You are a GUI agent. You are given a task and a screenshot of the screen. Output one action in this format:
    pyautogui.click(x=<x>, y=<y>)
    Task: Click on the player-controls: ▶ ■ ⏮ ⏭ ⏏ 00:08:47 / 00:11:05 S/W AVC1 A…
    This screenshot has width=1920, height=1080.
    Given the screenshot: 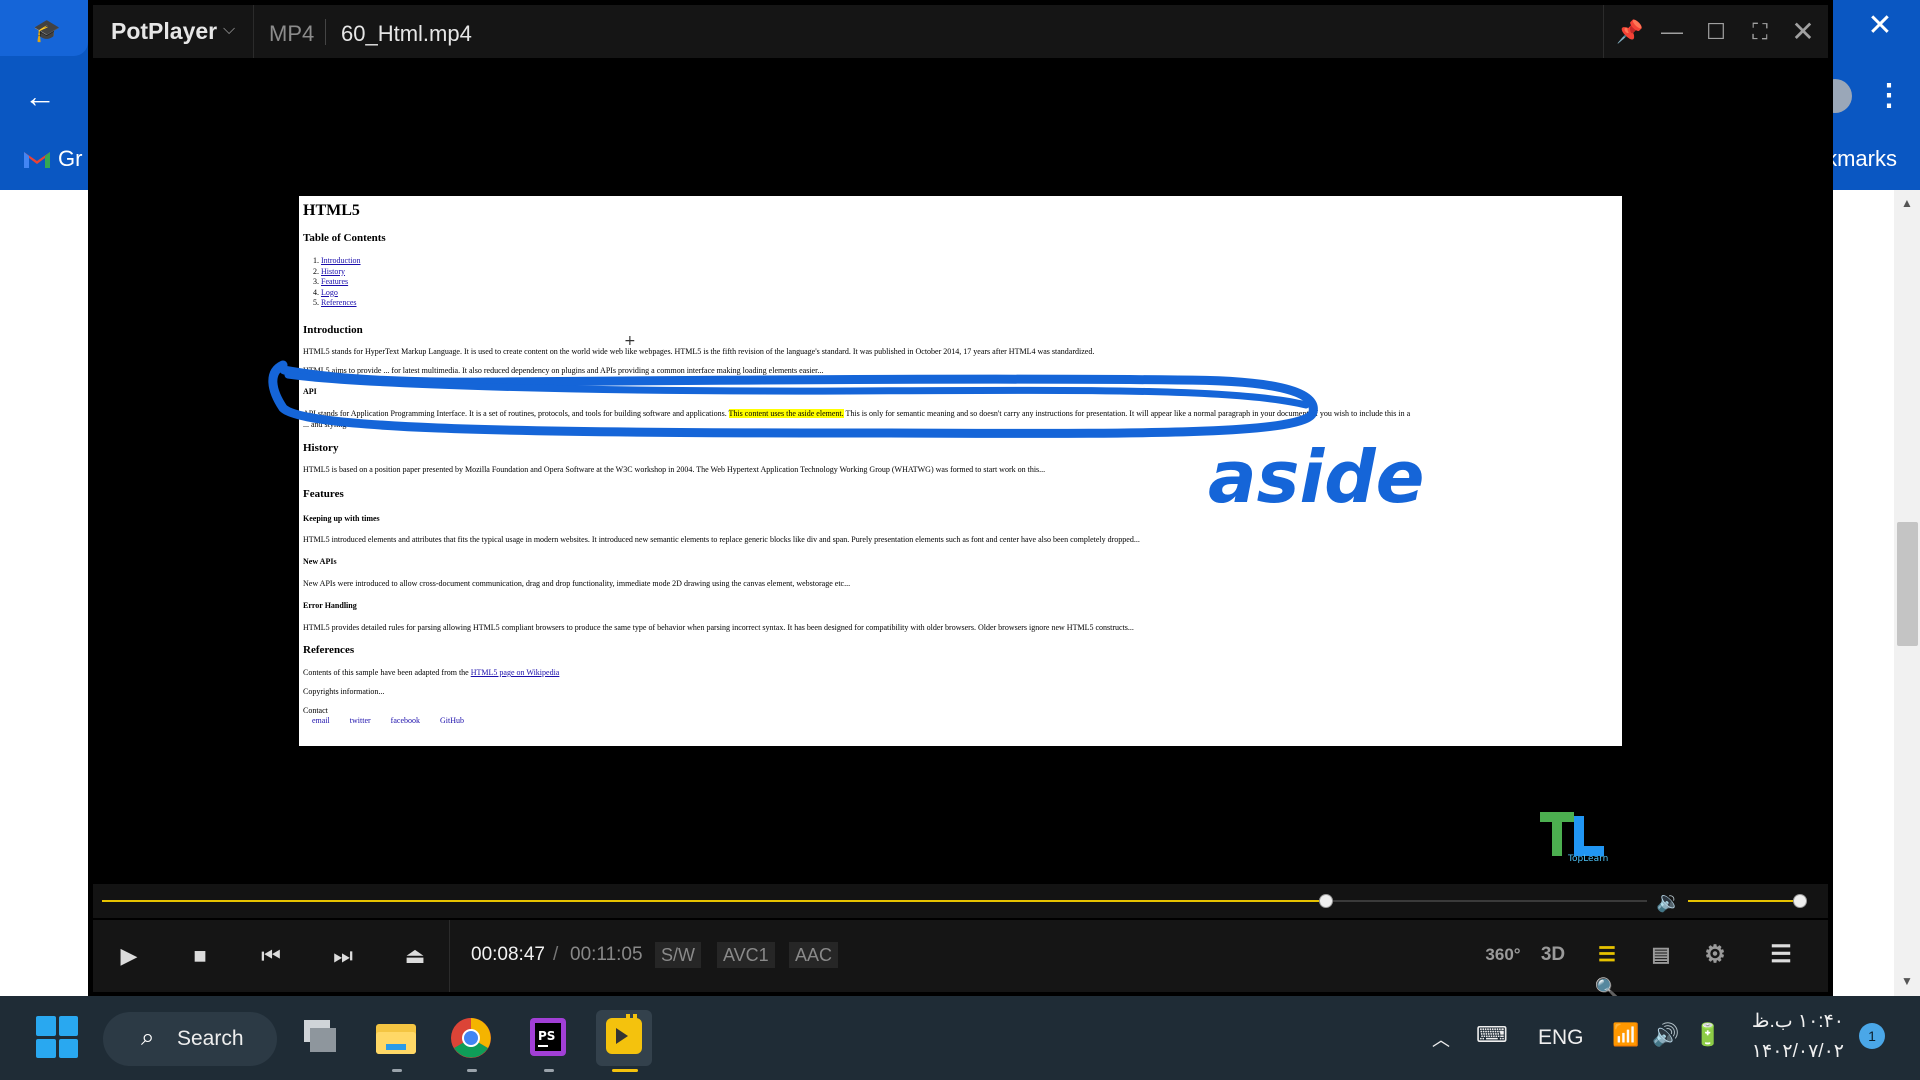 What is the action you would take?
    pyautogui.click(x=960, y=960)
    